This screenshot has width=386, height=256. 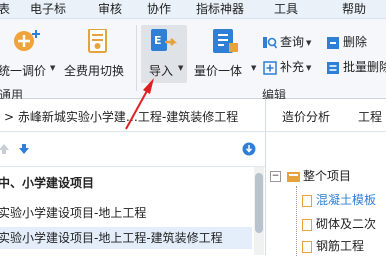 I want to click on tree-scrollbar, so click(x=259, y=211).